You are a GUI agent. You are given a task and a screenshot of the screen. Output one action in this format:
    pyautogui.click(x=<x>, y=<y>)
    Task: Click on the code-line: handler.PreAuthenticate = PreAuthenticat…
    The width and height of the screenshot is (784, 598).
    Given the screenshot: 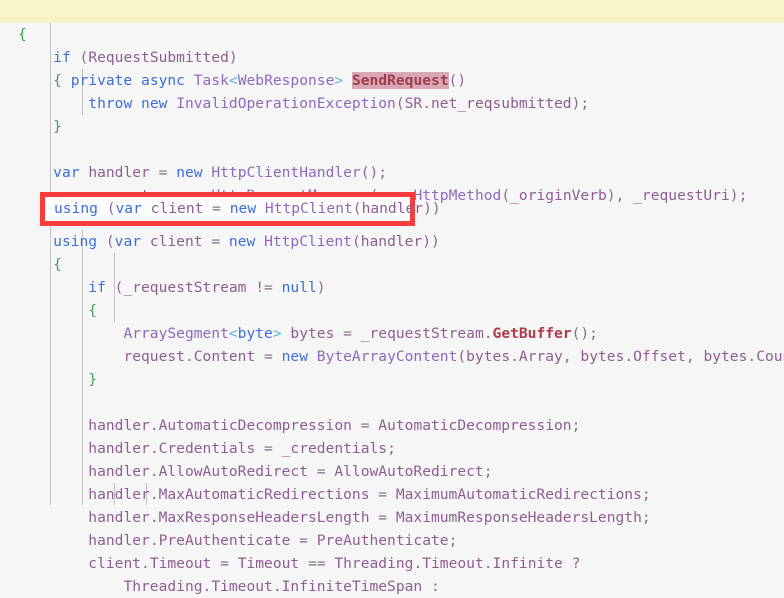 What is the action you would take?
    pyautogui.click(x=392, y=540)
    